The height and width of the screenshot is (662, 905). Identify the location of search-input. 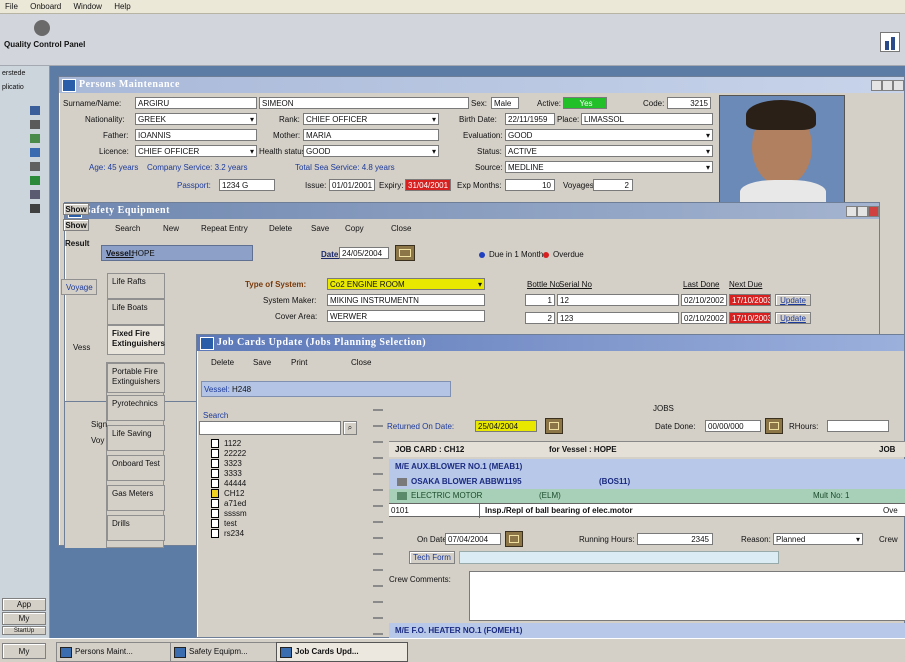
(270, 428).